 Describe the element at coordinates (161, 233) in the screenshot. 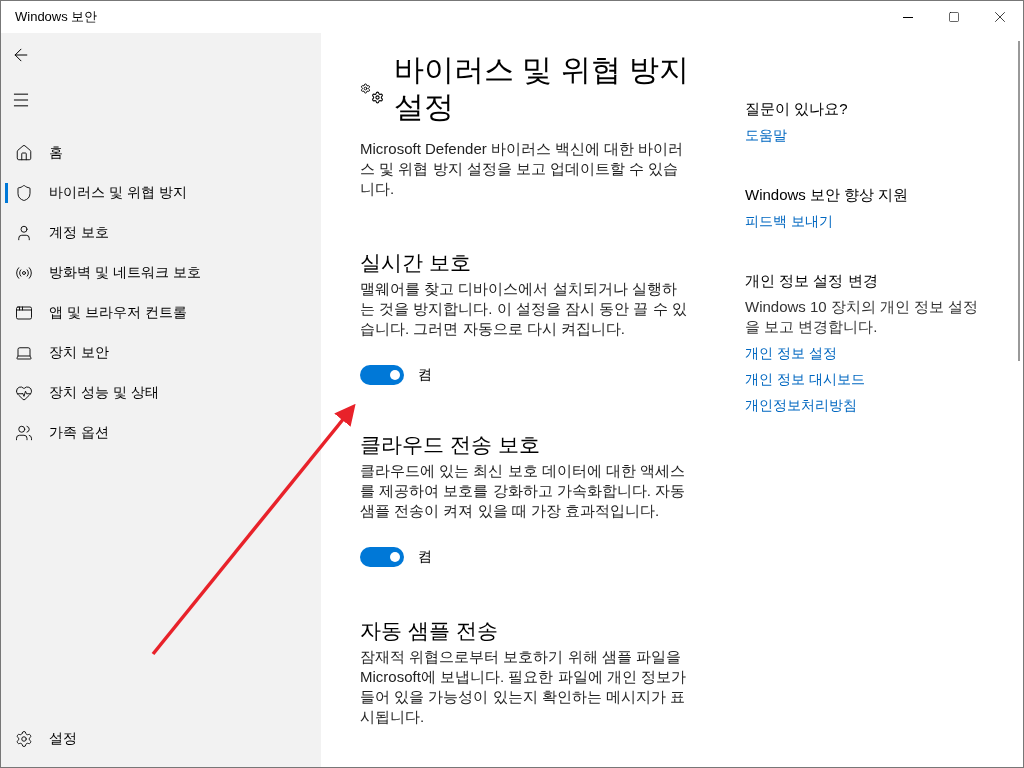

I see `nav-item: 계정 보호` at that location.